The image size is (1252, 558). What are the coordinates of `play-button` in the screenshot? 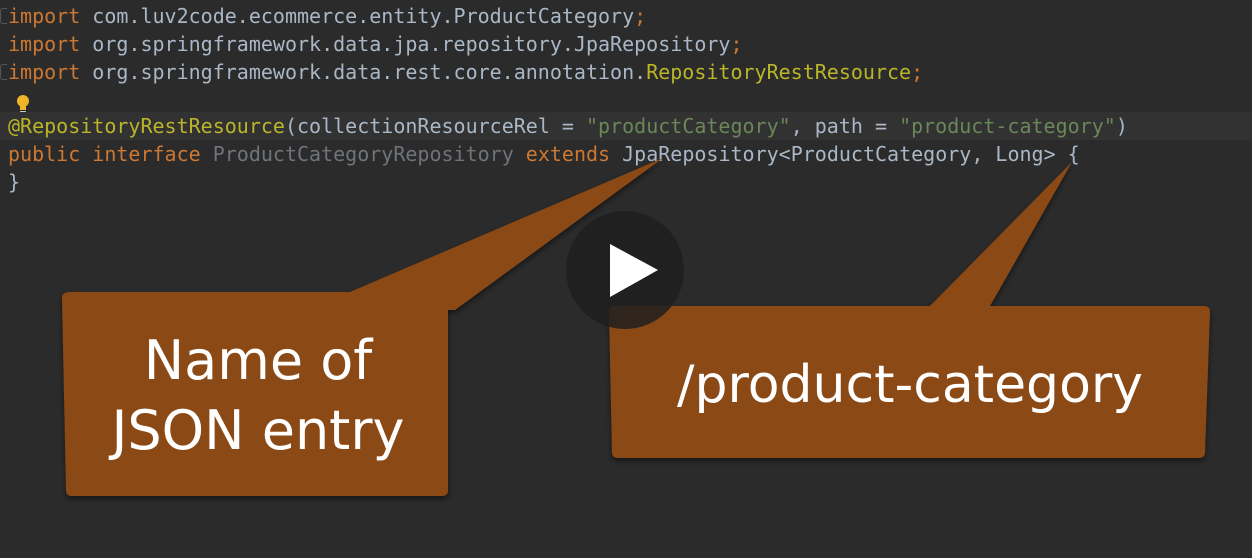 It's located at (625, 270).